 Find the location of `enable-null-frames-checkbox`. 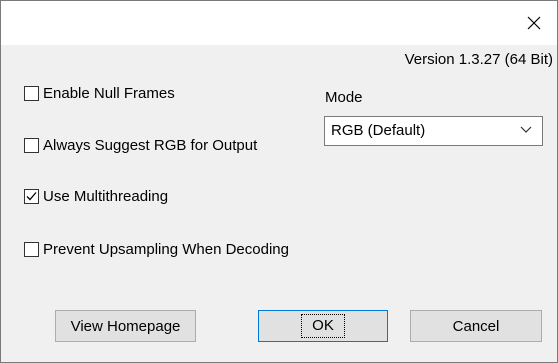

enable-null-frames-checkbox is located at coordinates (31, 93).